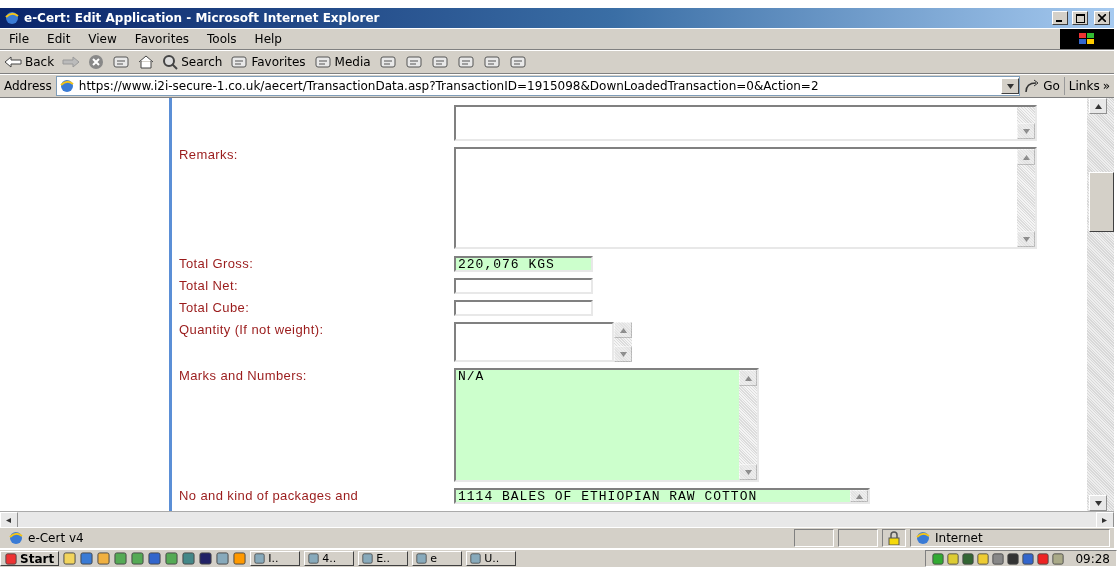 This screenshot has width=1117, height=567. Describe the element at coordinates (329, 558) in the screenshot. I see `taskbar-button: 4..` at that location.